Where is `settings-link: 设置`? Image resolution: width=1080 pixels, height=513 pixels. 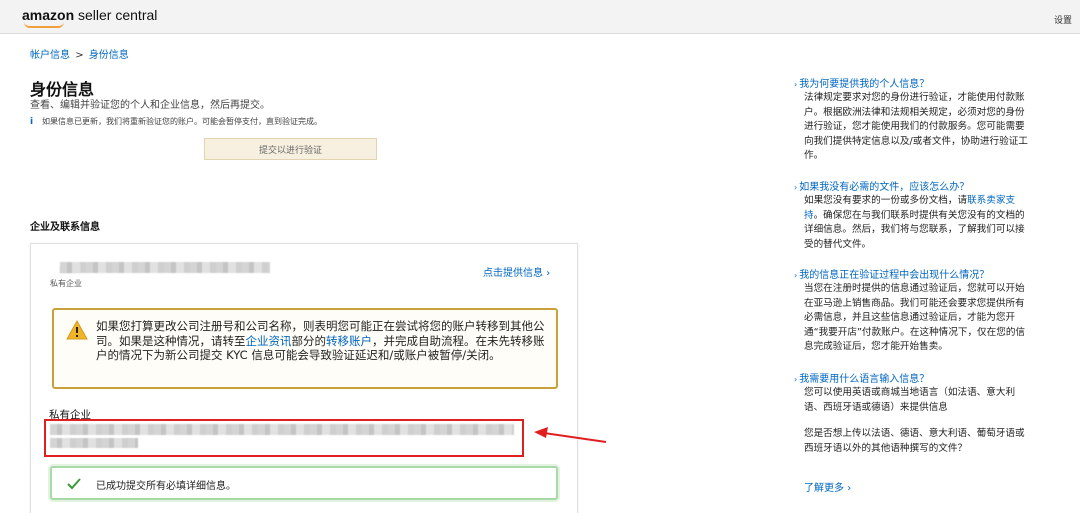 settings-link: 设置 is located at coordinates (1063, 19).